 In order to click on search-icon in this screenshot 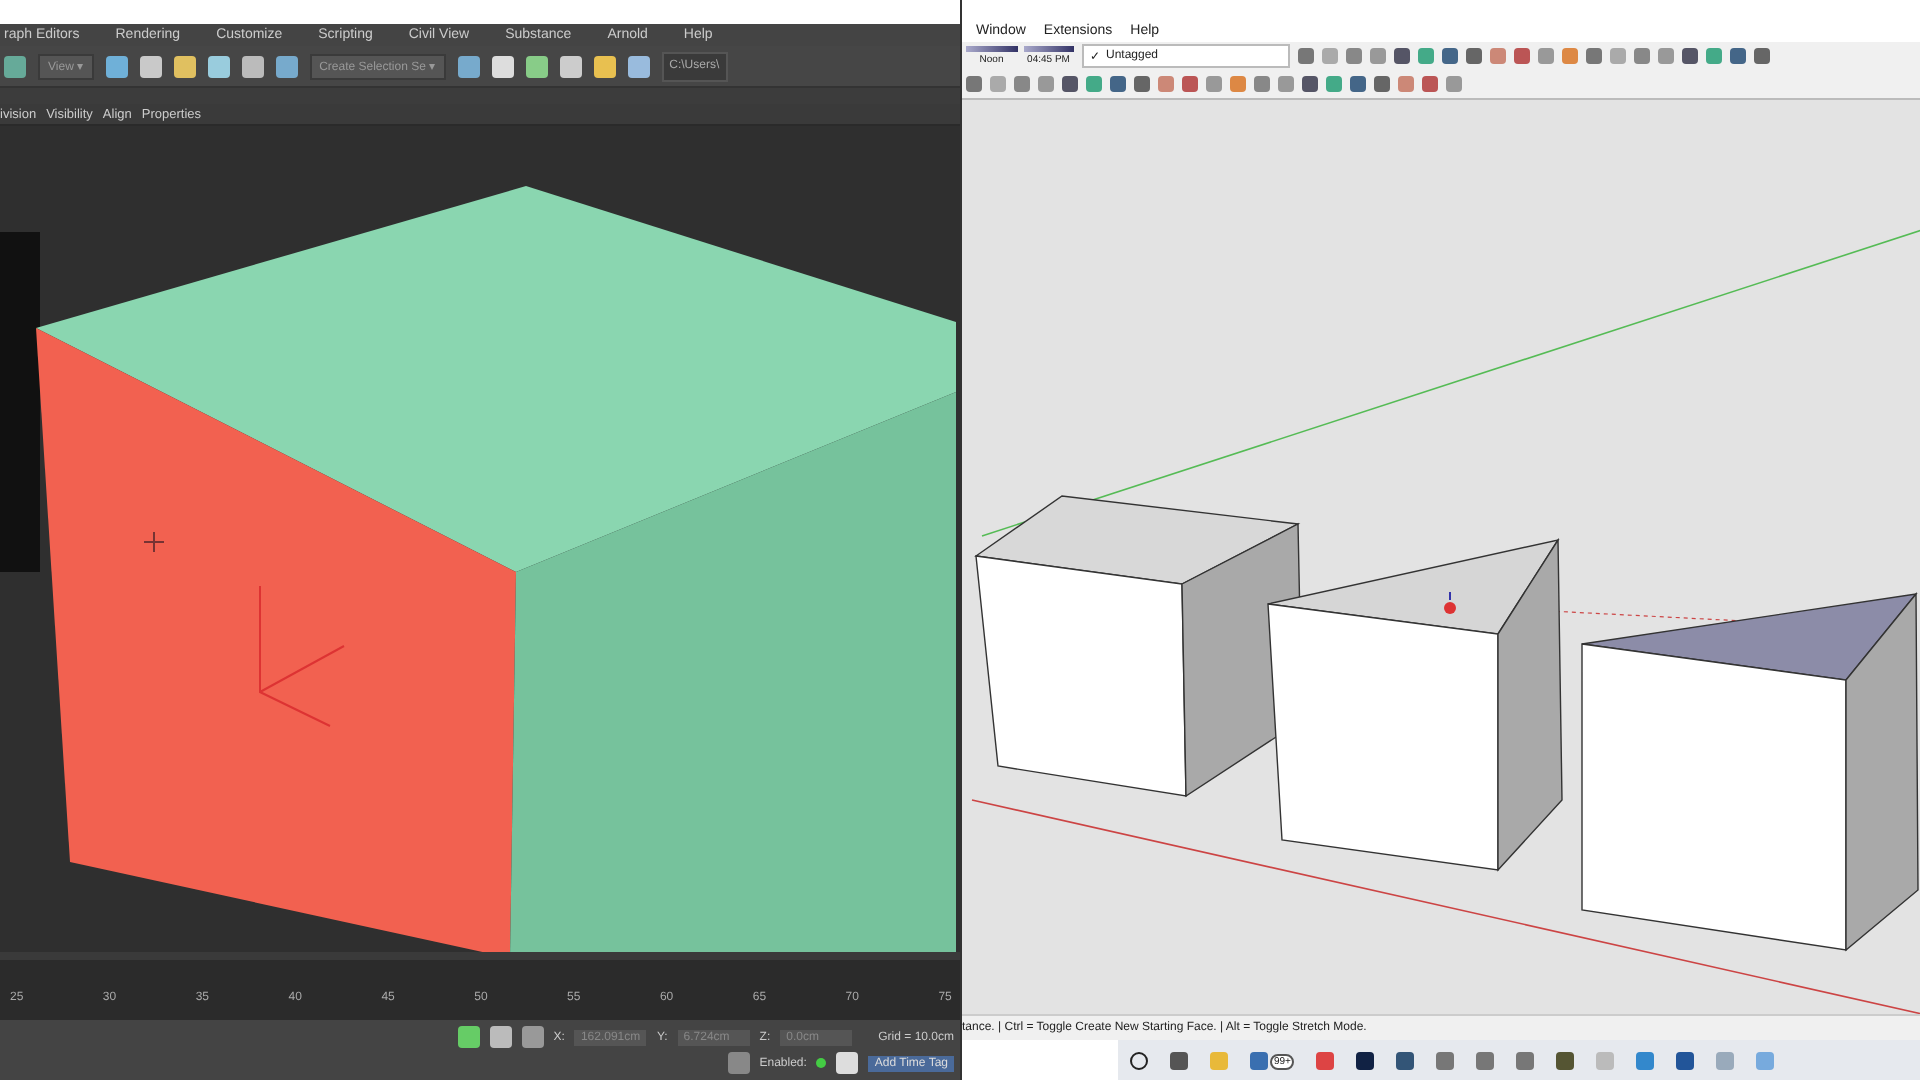, I will do `click(1139, 1060)`.